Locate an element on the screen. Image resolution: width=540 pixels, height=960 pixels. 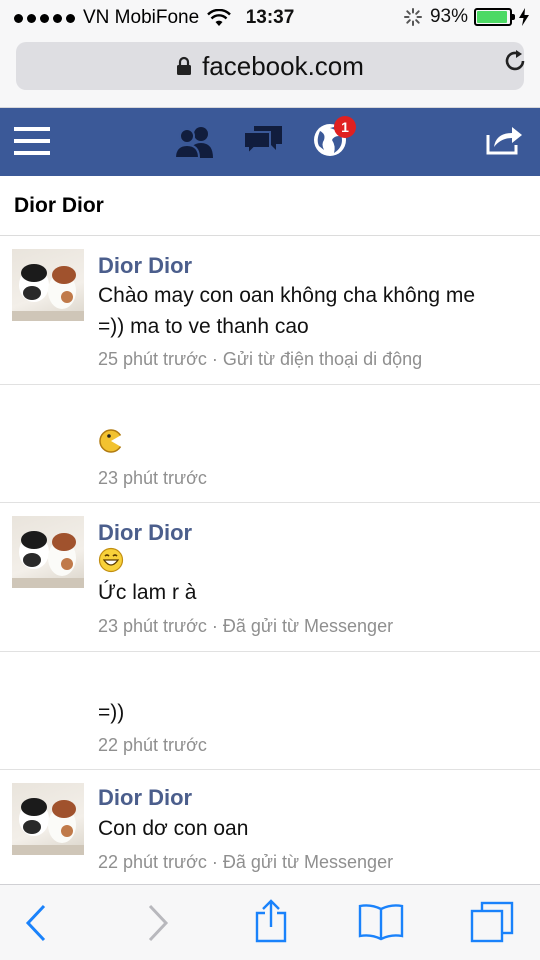
message-meta: 23 phút trước is located at coordinates (152, 478).